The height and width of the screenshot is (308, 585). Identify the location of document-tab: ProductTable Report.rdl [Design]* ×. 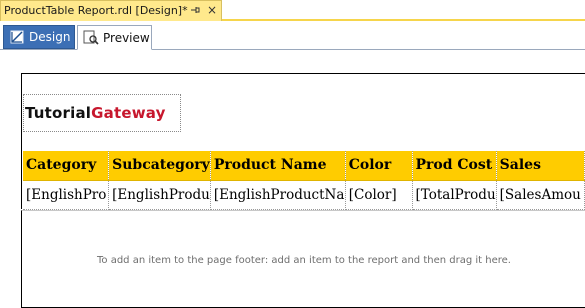
(111, 10).